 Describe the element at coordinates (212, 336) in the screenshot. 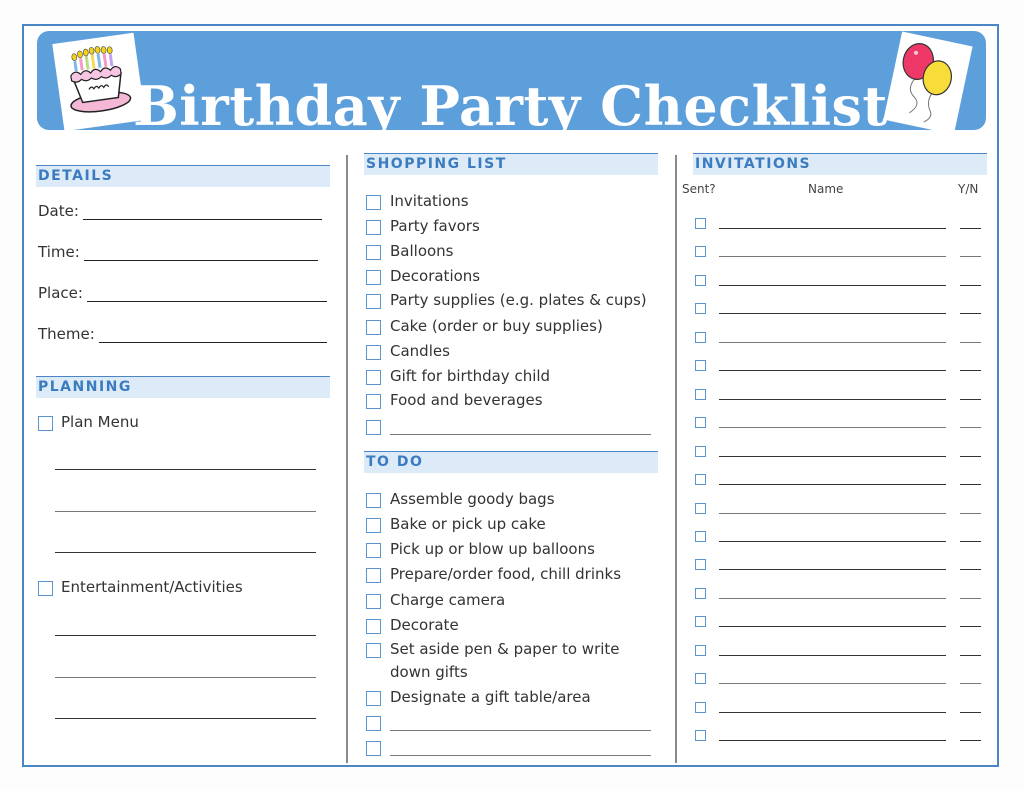

I see `theme-blank` at that location.